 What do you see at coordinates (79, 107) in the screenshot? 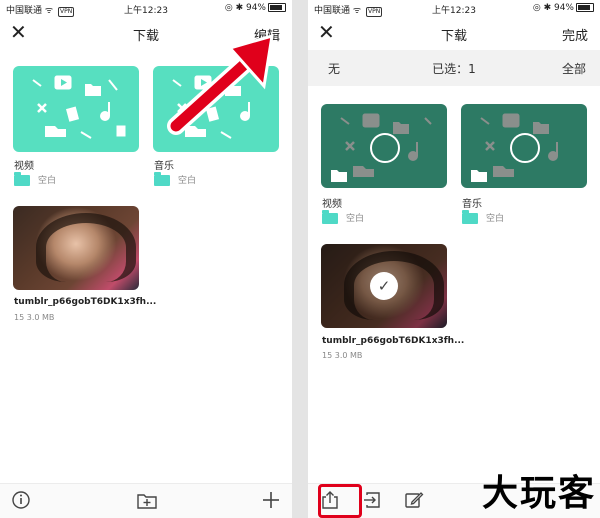
I see `video-folder-art` at bounding box center [79, 107].